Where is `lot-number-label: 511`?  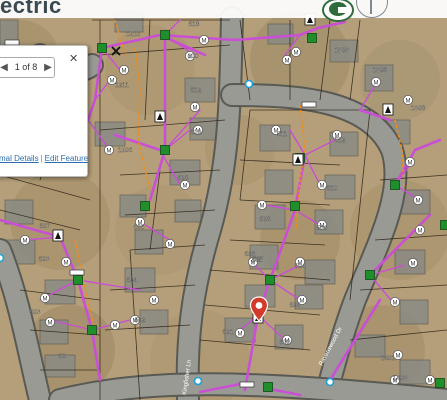 lot-number-label: 511 is located at coordinates (282, 134).